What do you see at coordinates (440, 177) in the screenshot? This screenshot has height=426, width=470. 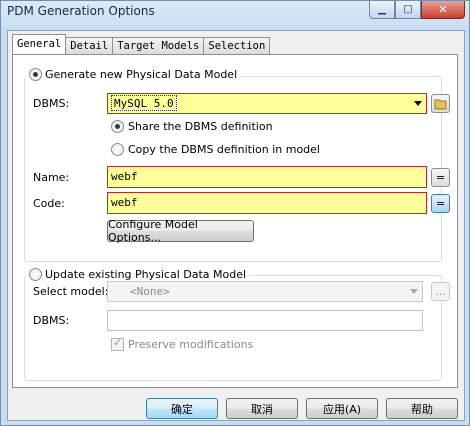 I see `name-more-button: =` at bounding box center [440, 177].